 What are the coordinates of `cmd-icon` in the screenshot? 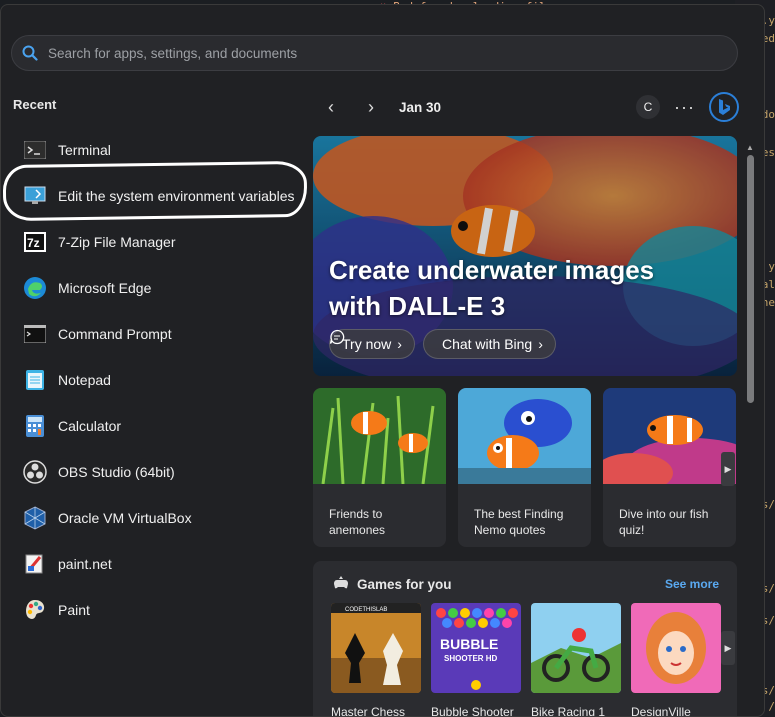 It's located at (35, 334).